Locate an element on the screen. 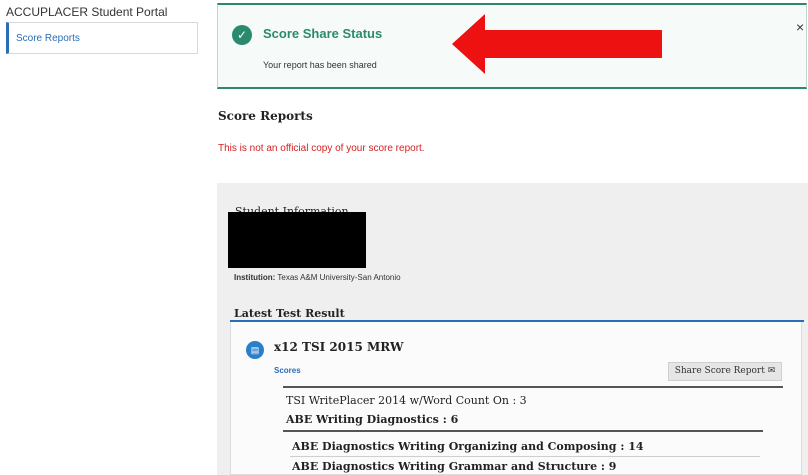  share-button-label: Share Score Report is located at coordinates (719, 371).